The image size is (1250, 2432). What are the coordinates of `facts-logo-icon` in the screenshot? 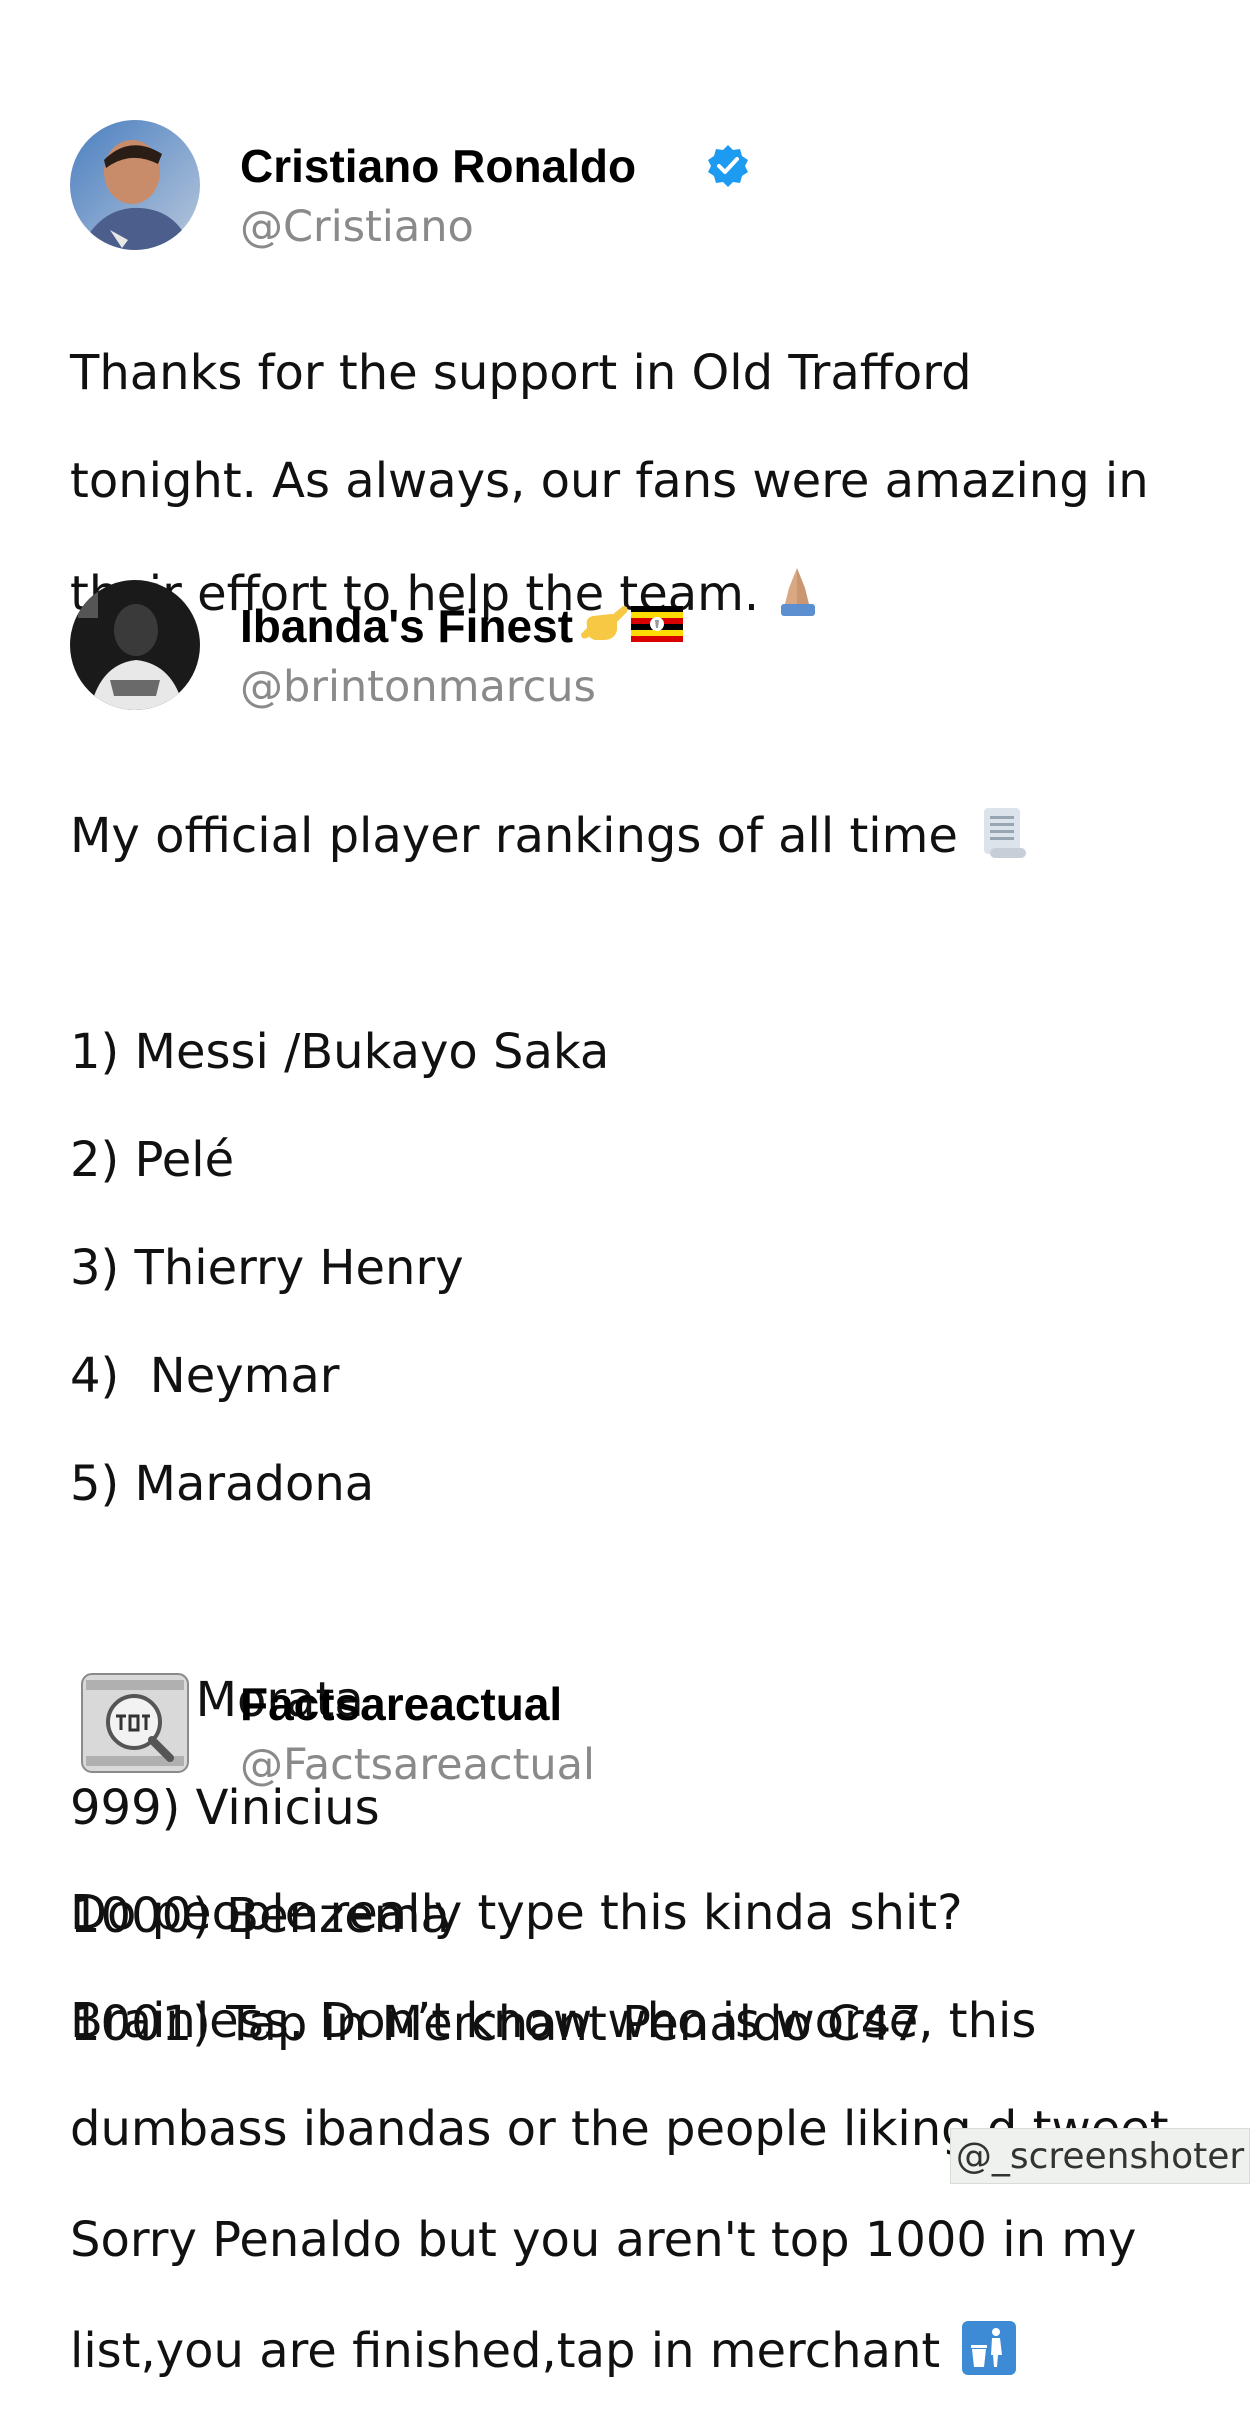 It's located at (135, 1723).